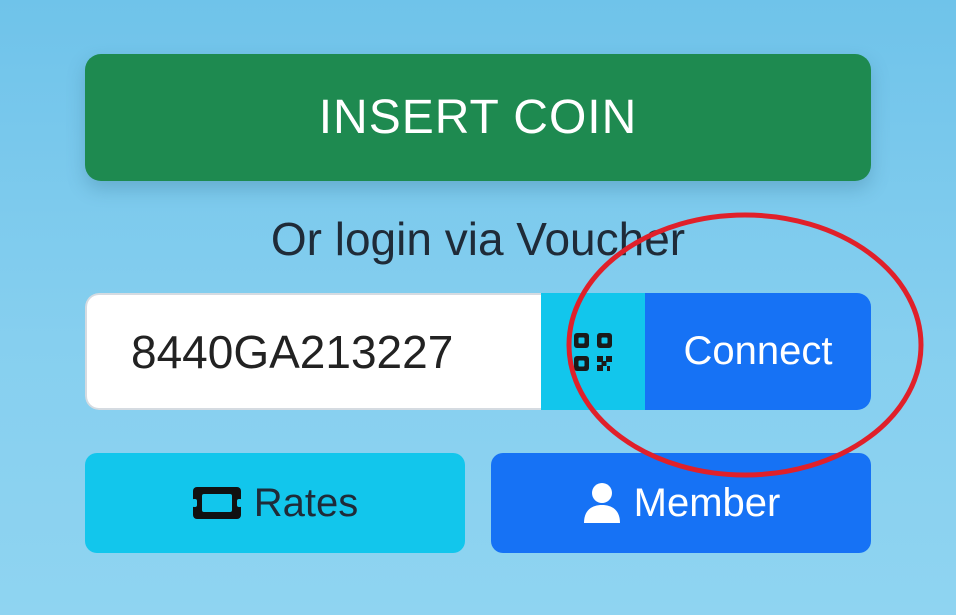  I want to click on member-button: Member, so click(681, 503).